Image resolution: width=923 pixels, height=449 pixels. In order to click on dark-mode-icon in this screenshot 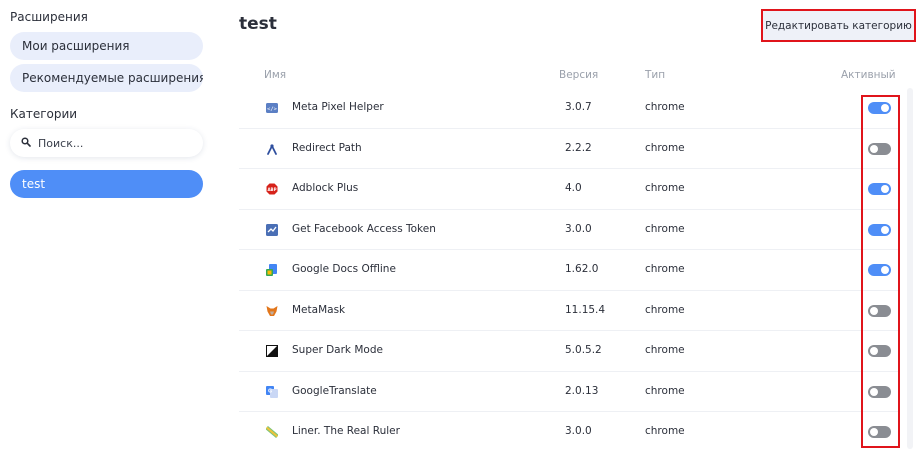, I will do `click(272, 351)`.